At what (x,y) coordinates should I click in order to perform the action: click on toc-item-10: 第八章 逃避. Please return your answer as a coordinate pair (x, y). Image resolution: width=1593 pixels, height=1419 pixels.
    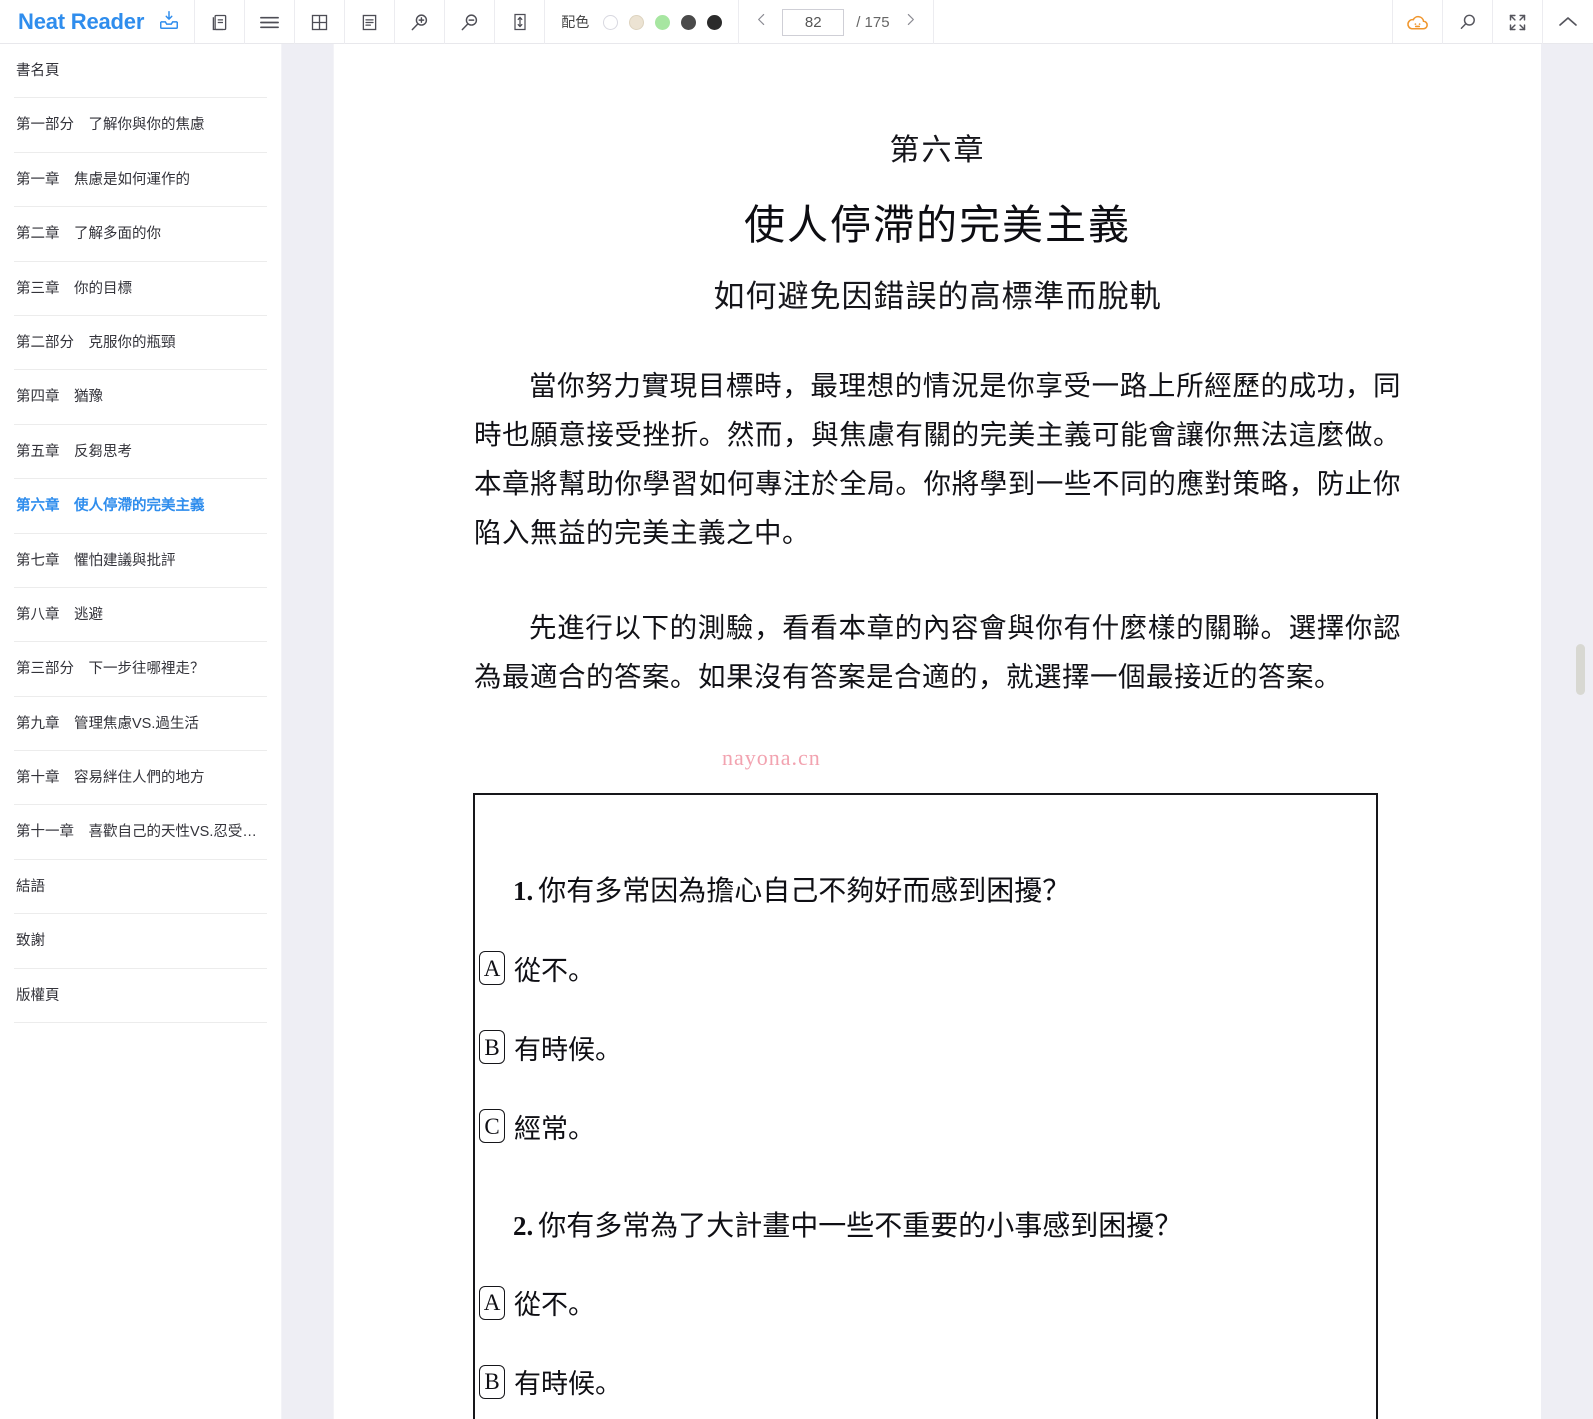
    Looking at the image, I should click on (140, 615).